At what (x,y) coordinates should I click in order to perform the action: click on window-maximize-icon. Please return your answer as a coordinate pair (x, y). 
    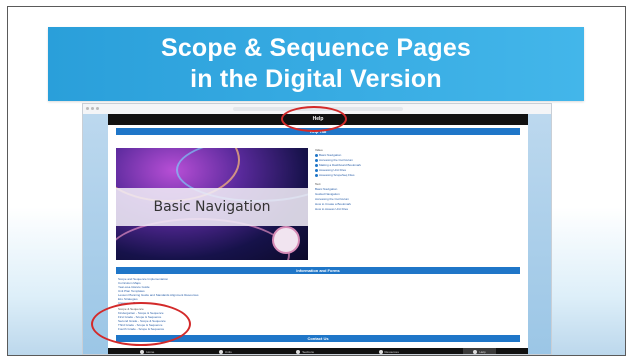
    Looking at the image, I should click on (97, 108).